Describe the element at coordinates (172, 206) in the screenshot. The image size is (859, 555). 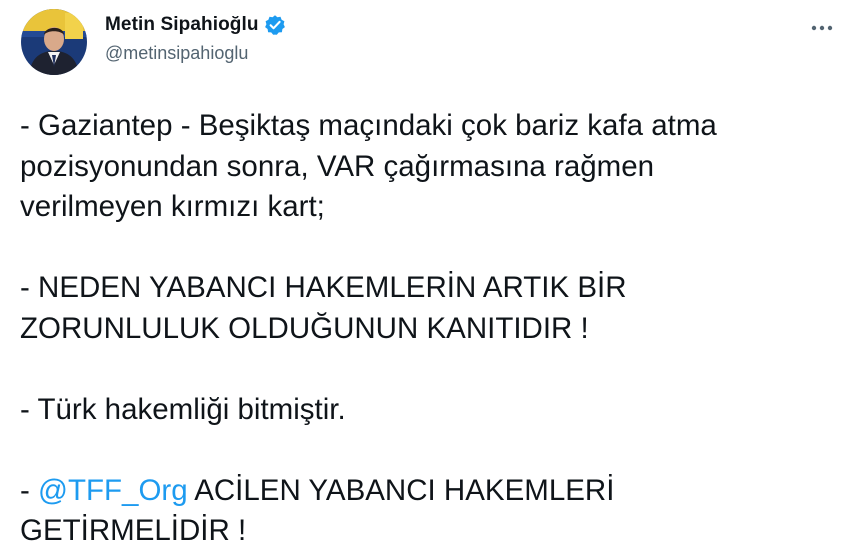
I see `tweet-line: verilmeyen kırmızı kart;` at that location.